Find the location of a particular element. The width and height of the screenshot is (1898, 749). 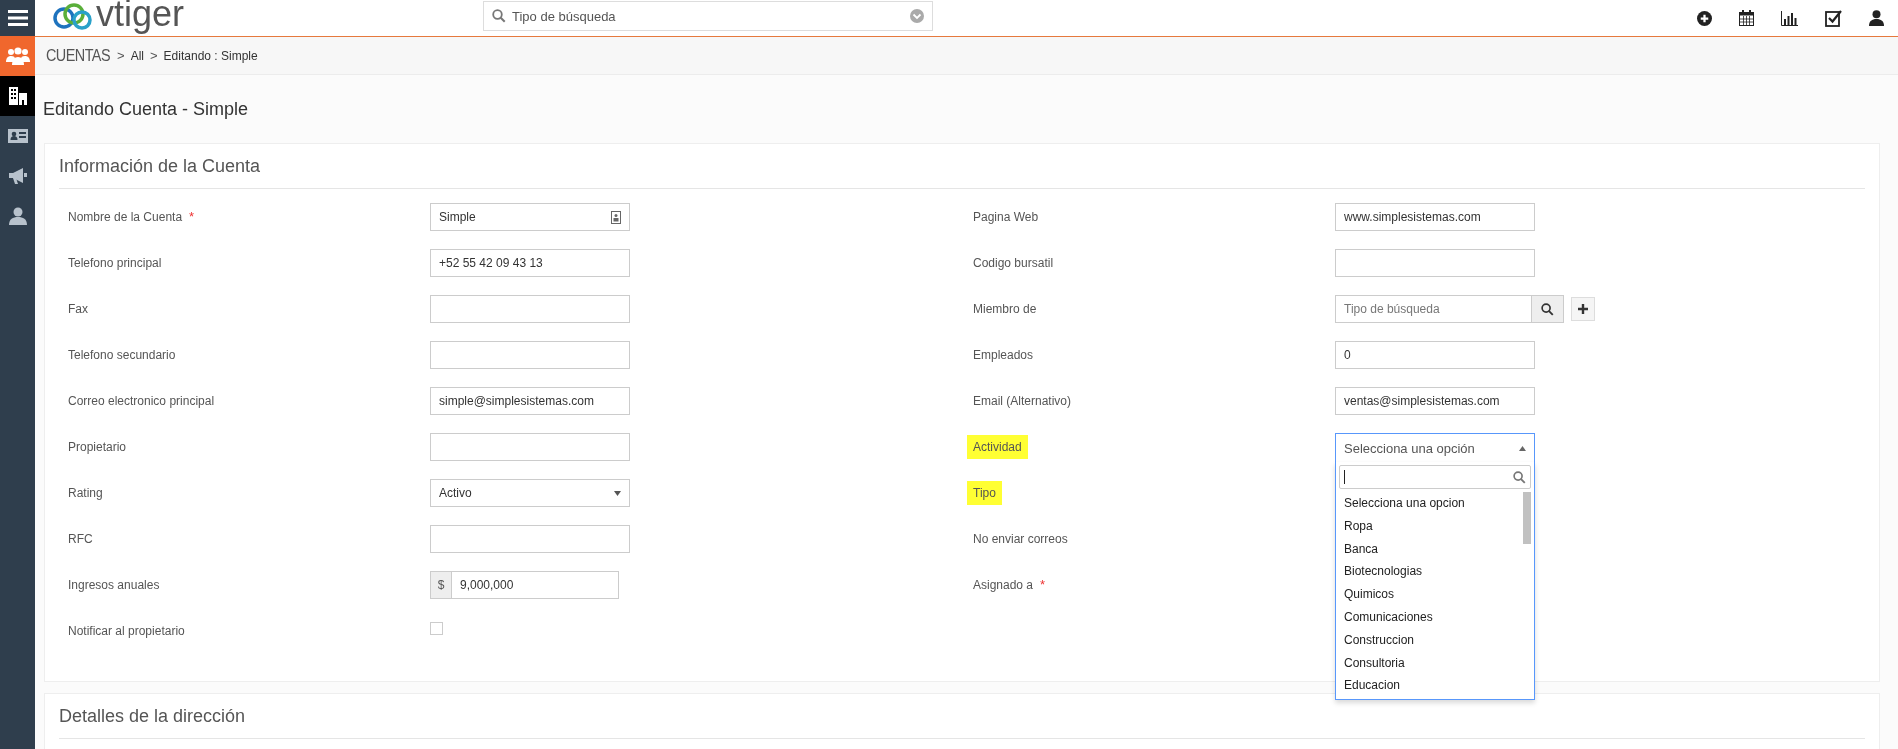

megaphone-icon is located at coordinates (17, 176).